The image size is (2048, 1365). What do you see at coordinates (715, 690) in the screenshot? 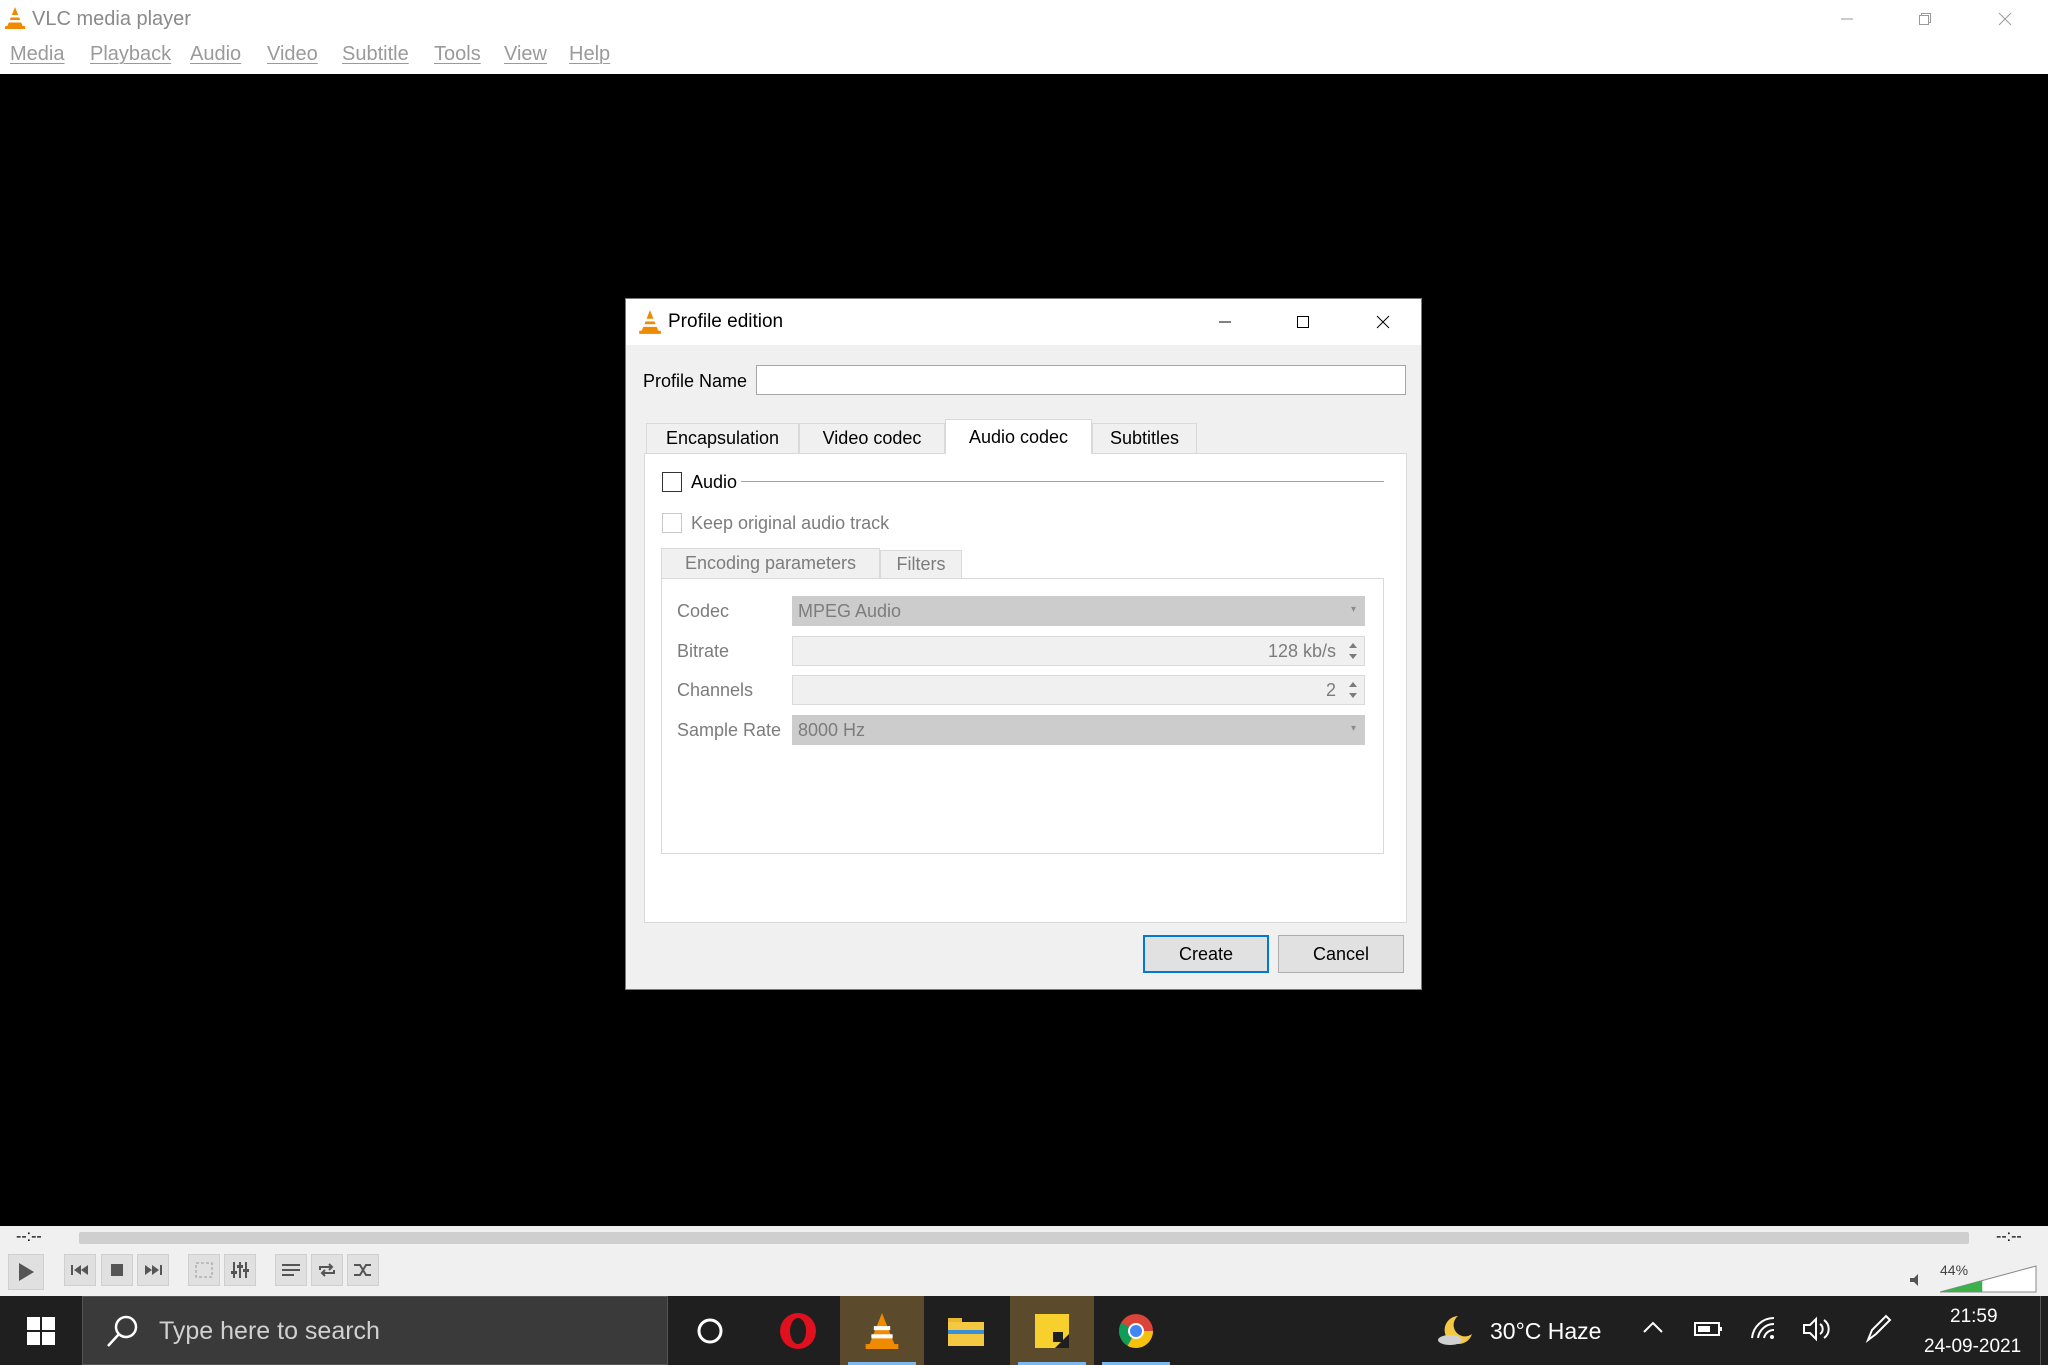
I see `channels-label: Channels` at bounding box center [715, 690].